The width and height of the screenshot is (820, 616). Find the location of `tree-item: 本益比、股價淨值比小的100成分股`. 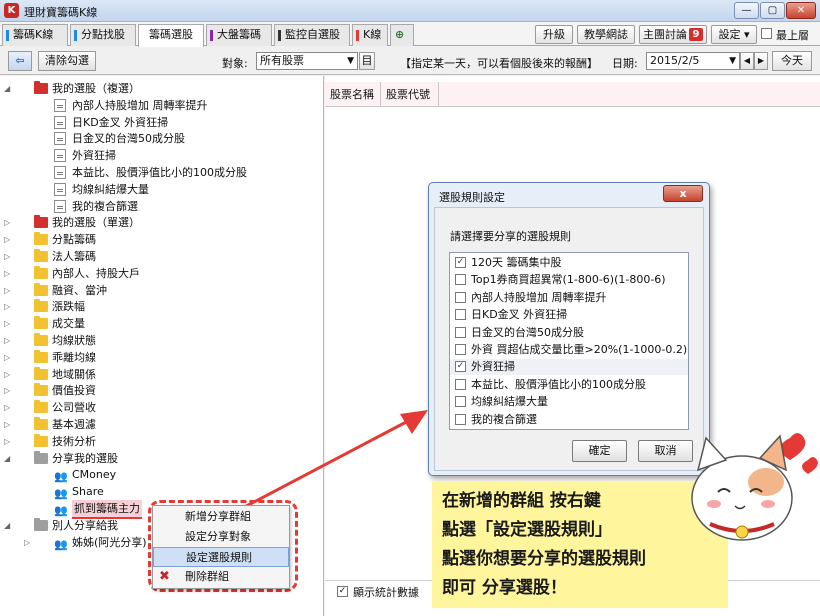

tree-item: 本益比、股價淨值比小的100成分股 is located at coordinates (160, 172).